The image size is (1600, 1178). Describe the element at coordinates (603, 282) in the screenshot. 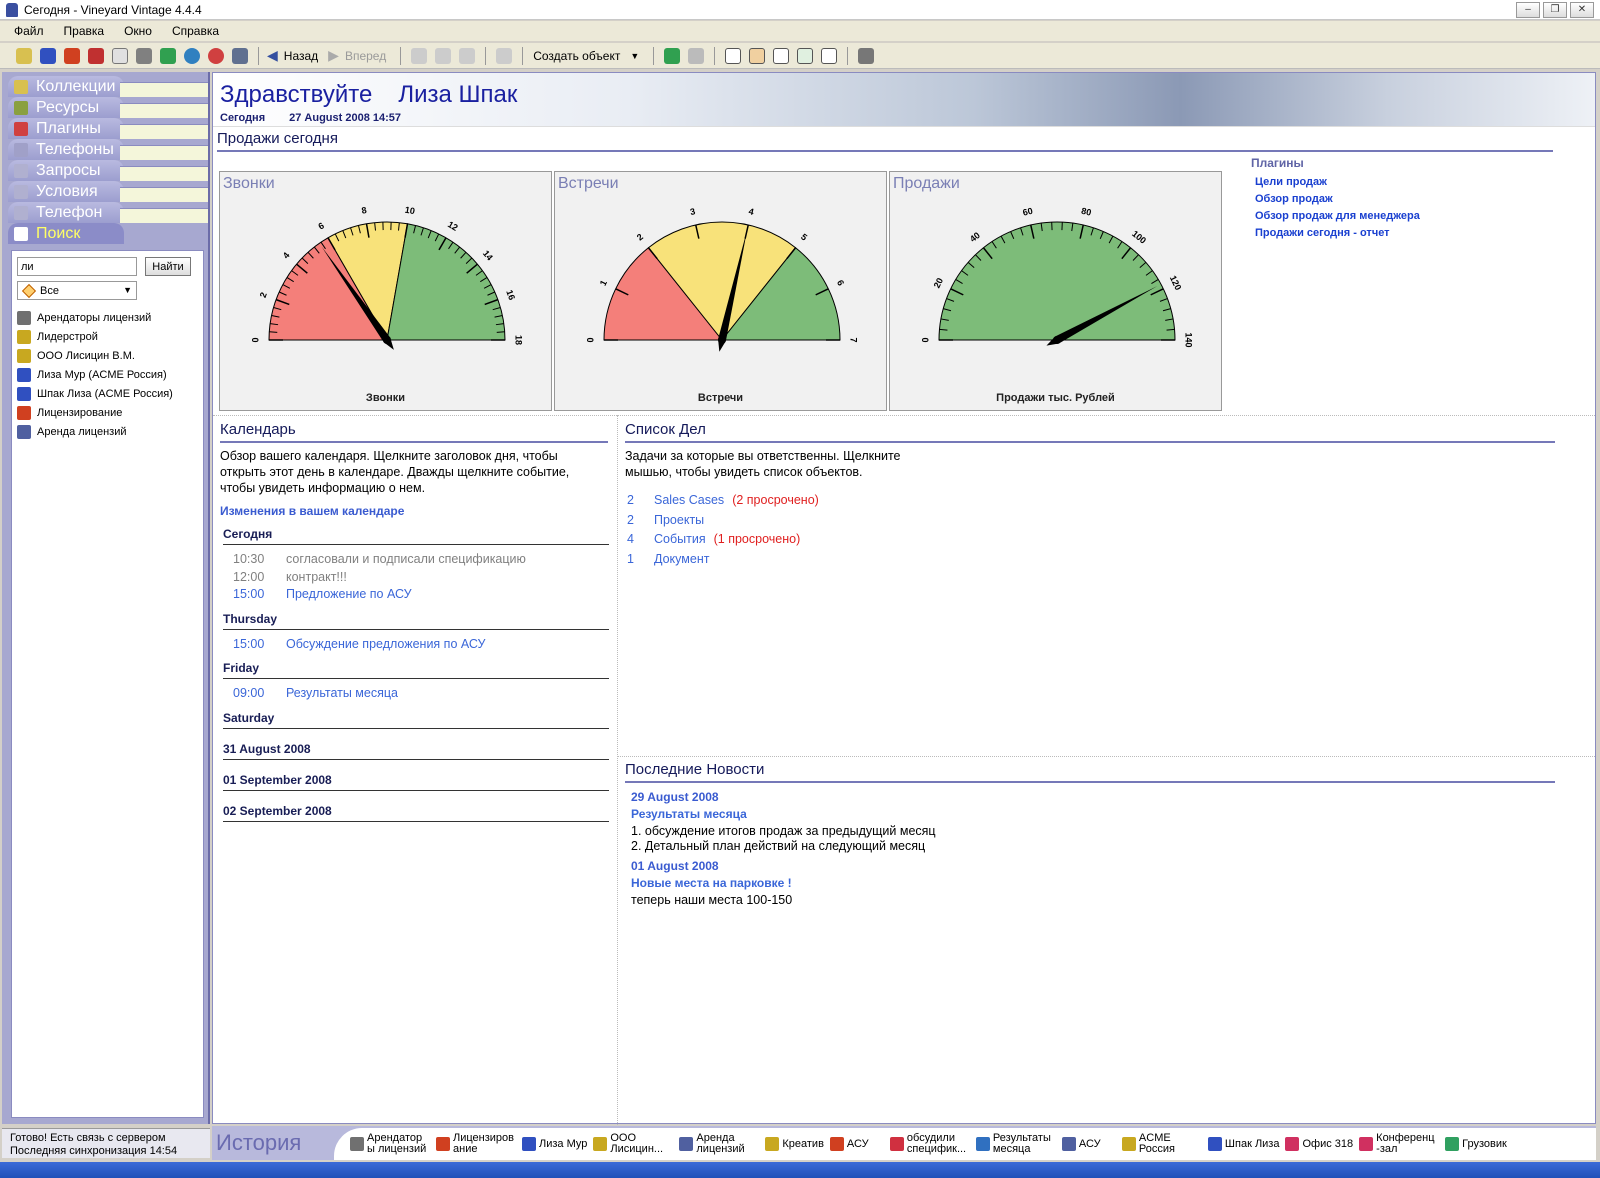

I see `gauge-tick-label: 1` at that location.